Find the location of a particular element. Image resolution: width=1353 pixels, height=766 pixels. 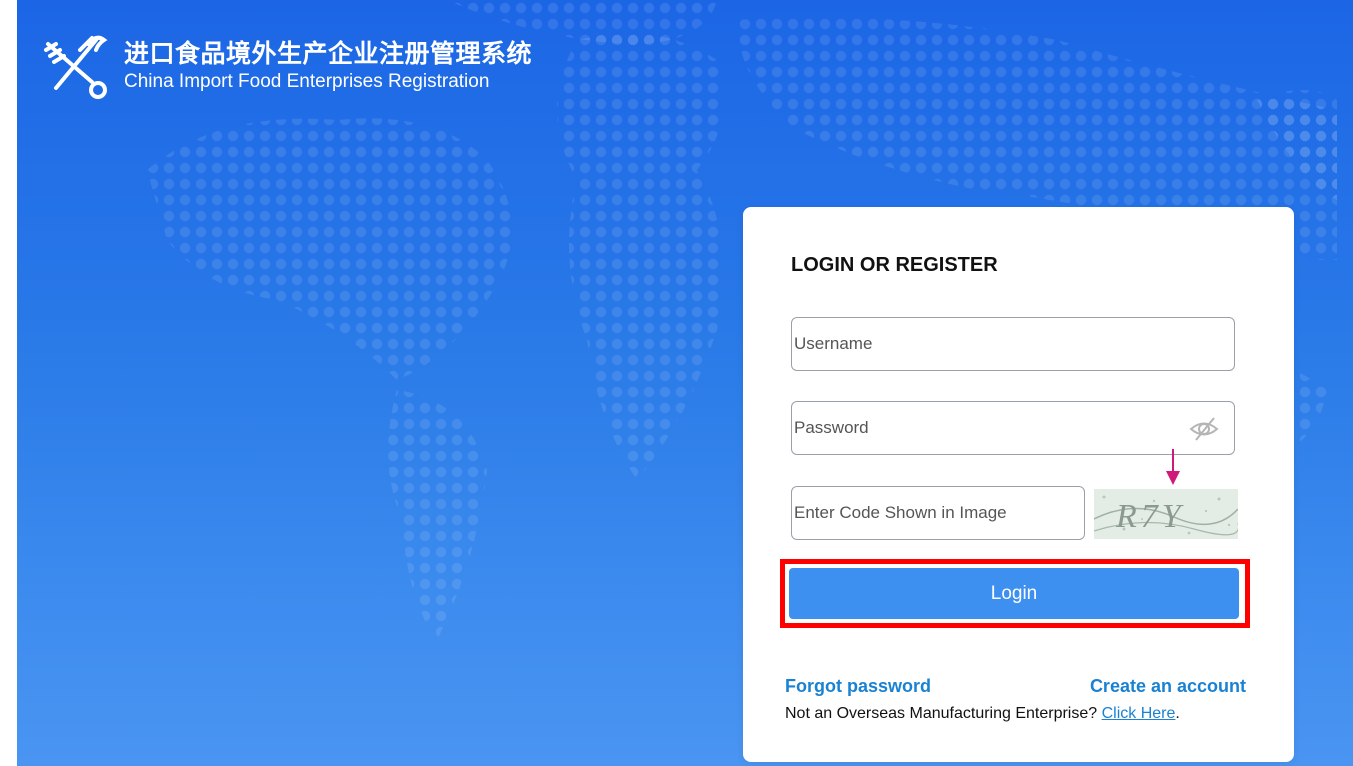

captcha-field is located at coordinates (938, 513).